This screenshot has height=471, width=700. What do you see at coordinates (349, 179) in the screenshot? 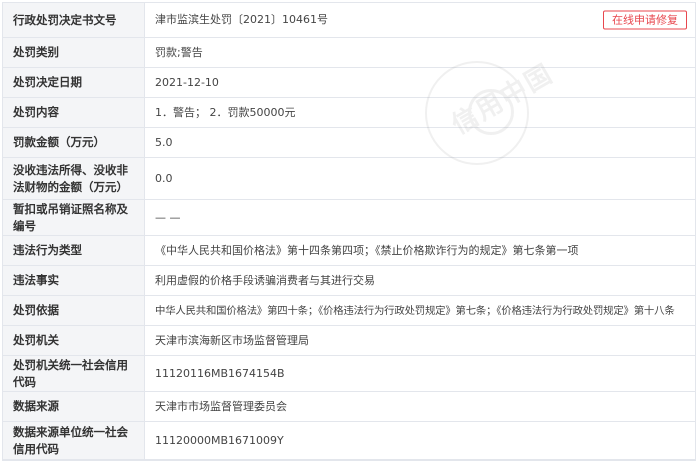
I see `row-confiscation-amount: 没收违法所得、没收非法财物的金额（万元） 0.0` at bounding box center [349, 179].